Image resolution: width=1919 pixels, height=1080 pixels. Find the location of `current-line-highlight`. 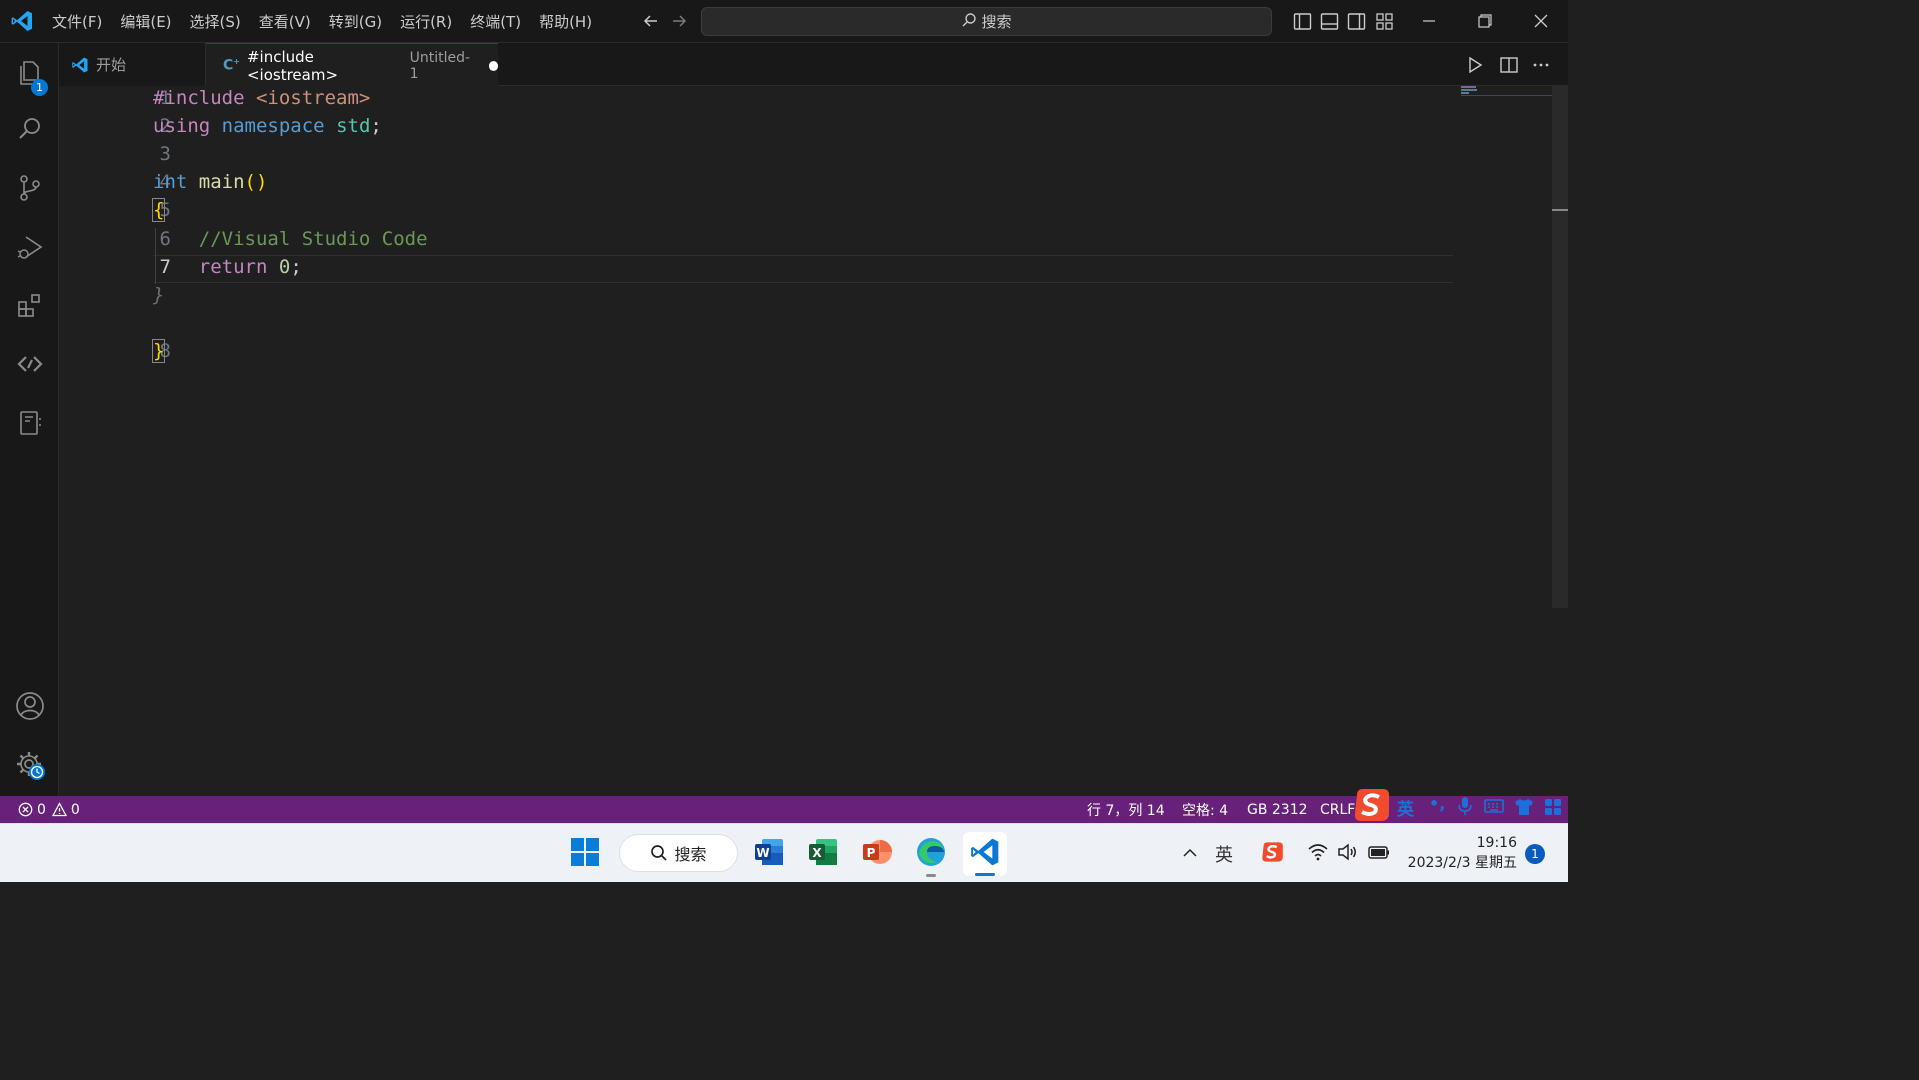

current-line-highlight is located at coordinates (803, 269).